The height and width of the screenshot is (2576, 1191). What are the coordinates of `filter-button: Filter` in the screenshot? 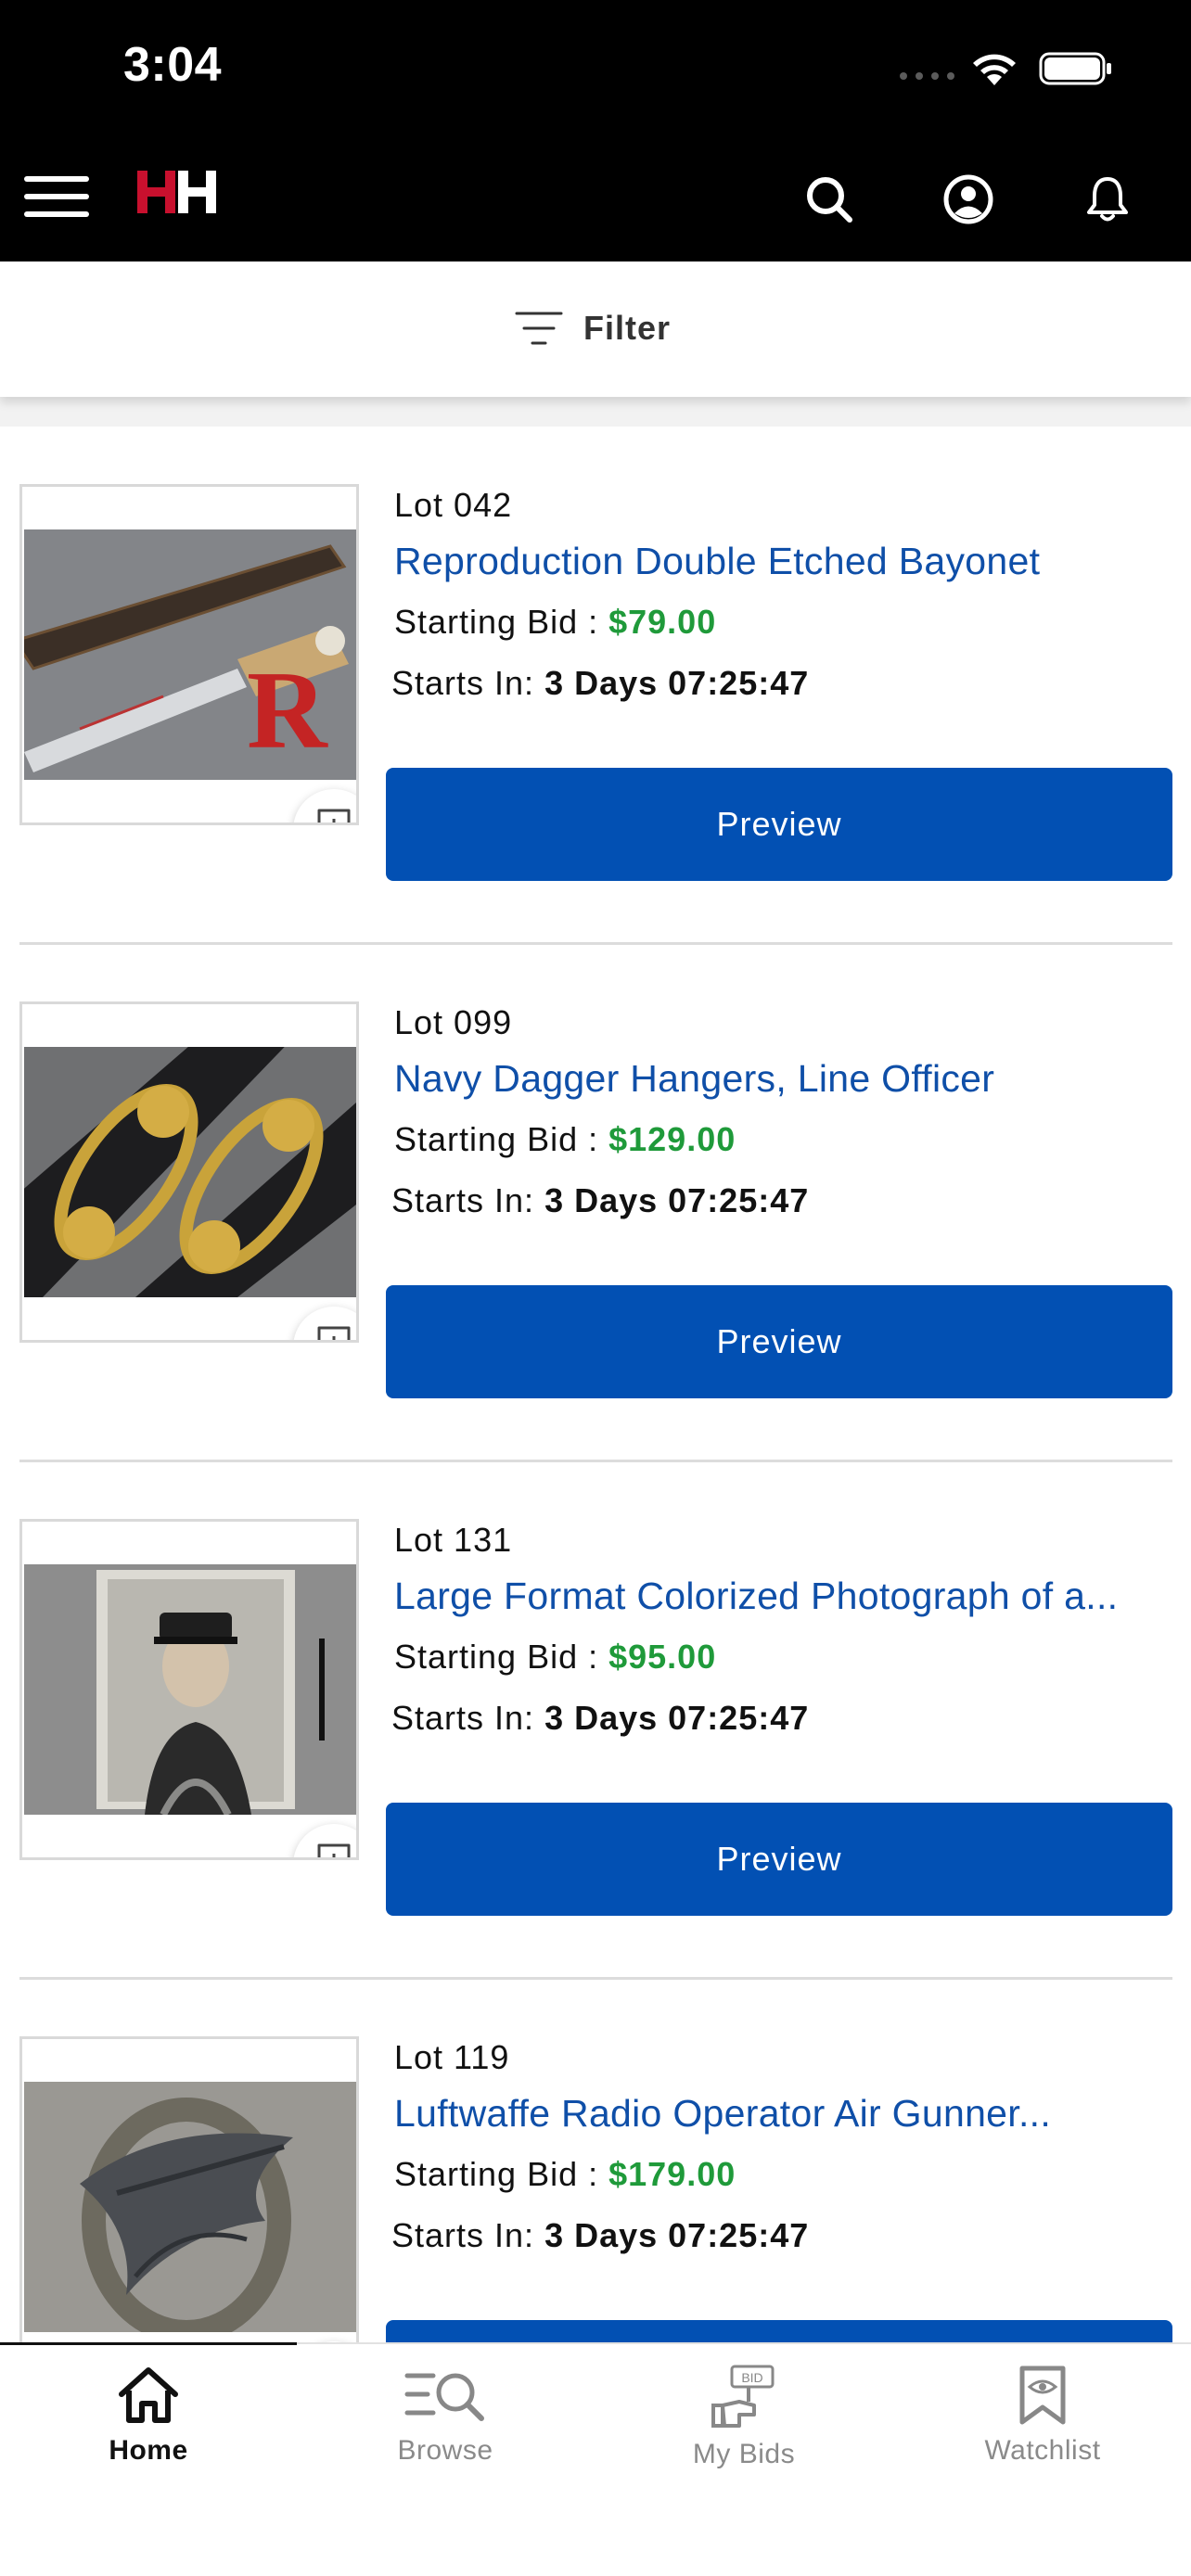 It's located at (593, 328).